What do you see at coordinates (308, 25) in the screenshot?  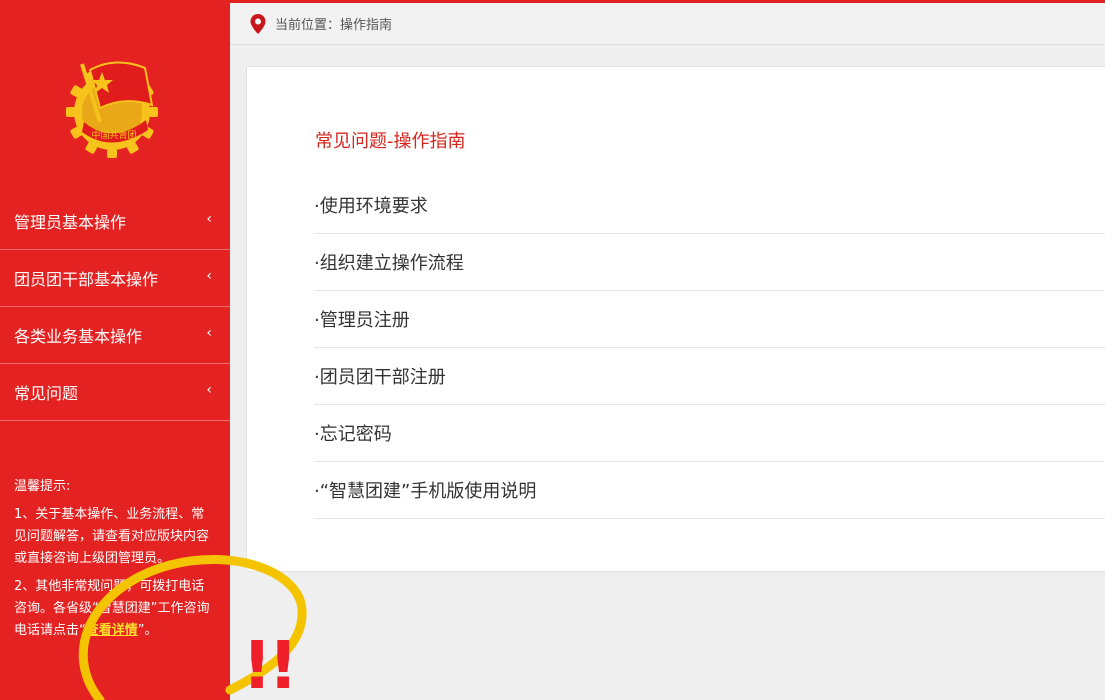 I see `breadcrumb-prefix: 当前位置：` at bounding box center [308, 25].